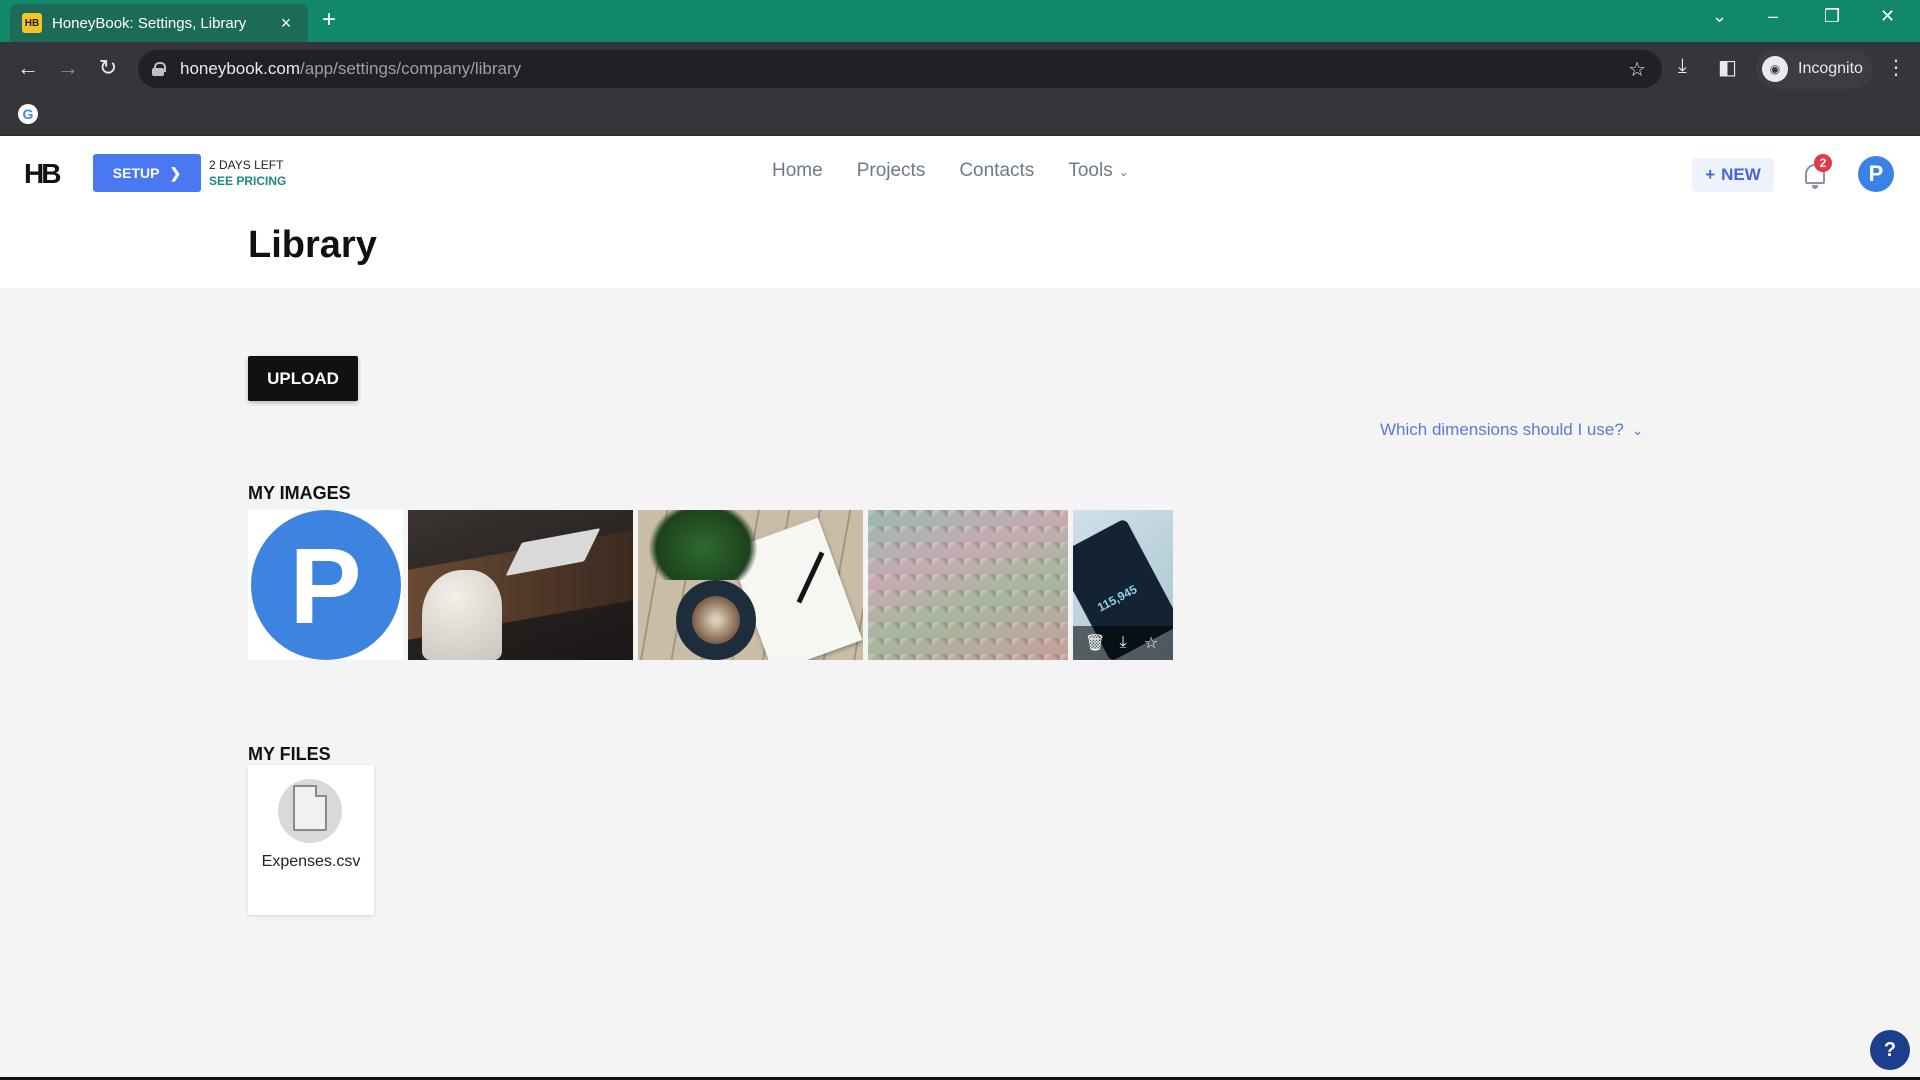 This screenshot has width=1920, height=1080. I want to click on minimize-icon: –, so click(1773, 16).